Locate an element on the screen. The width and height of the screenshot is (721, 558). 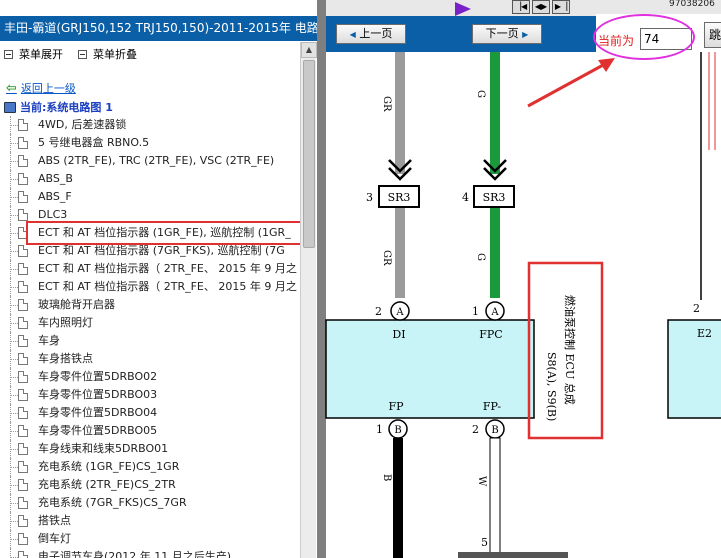
current-node-label: 当前:系统电路图 1 is located at coordinates (66, 107).